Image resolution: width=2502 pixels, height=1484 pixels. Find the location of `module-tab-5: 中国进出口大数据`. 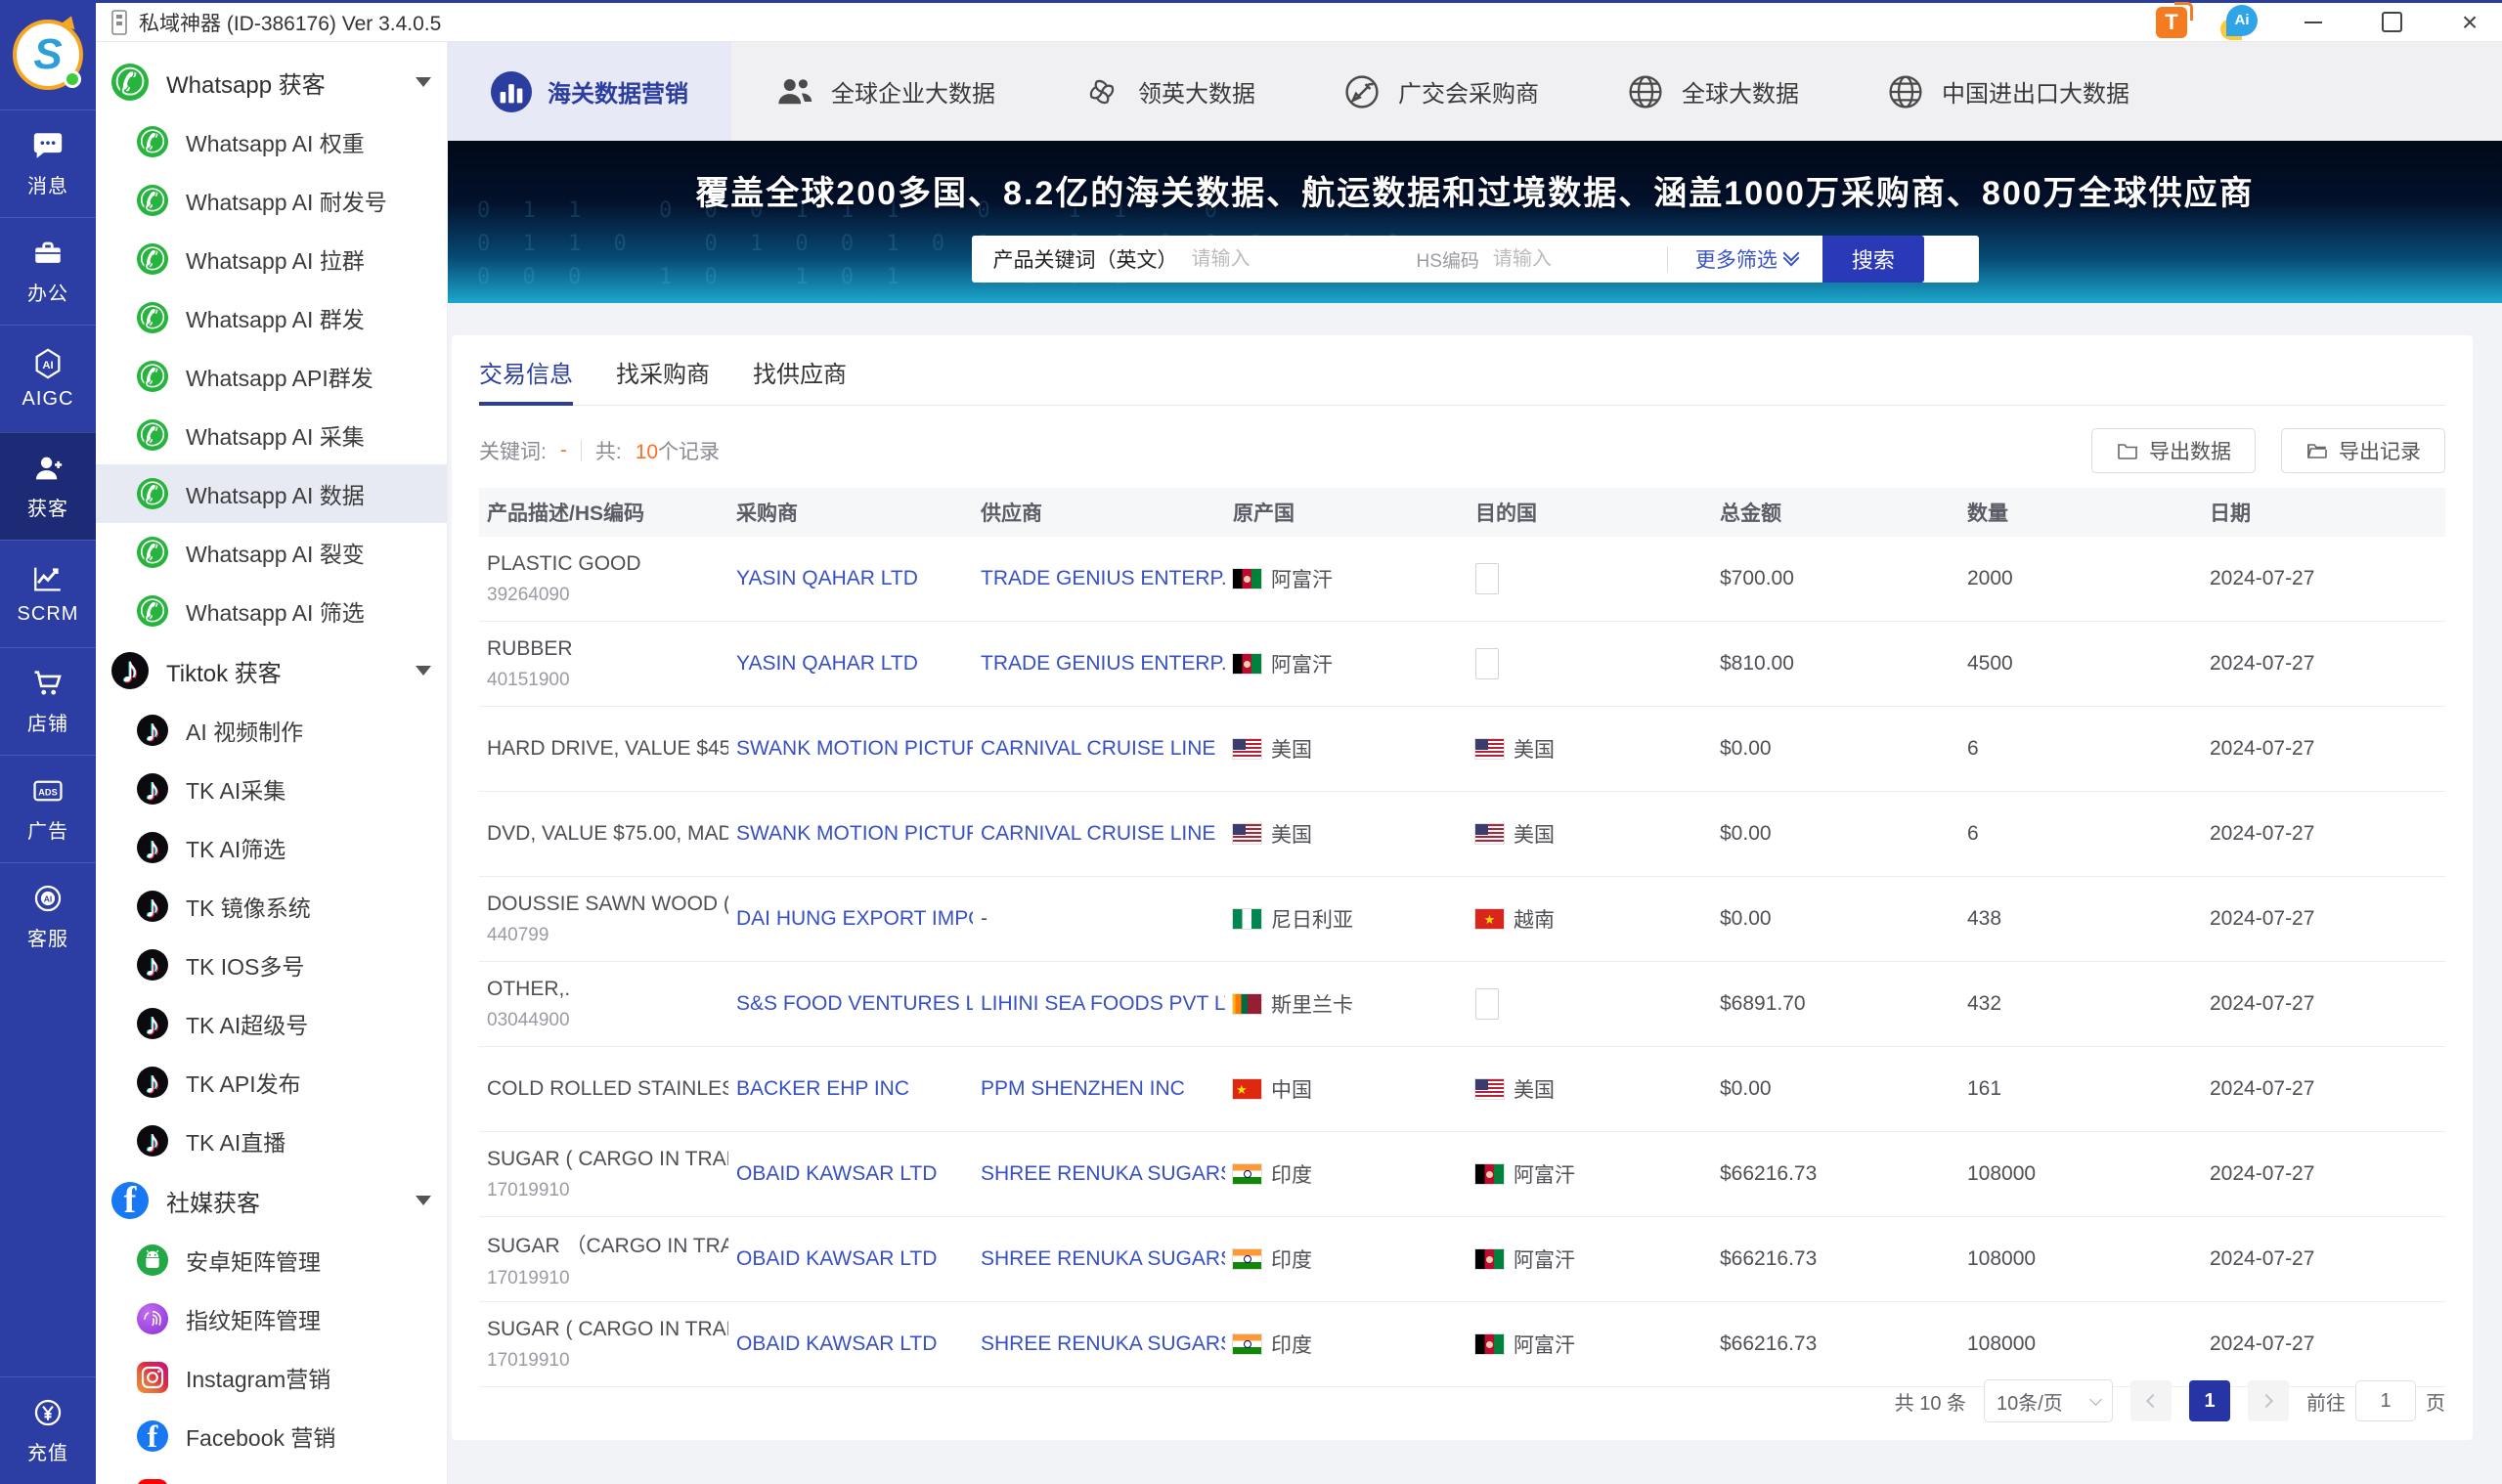

module-tab-5: 中国进出口大数据 is located at coordinates (2007, 91).